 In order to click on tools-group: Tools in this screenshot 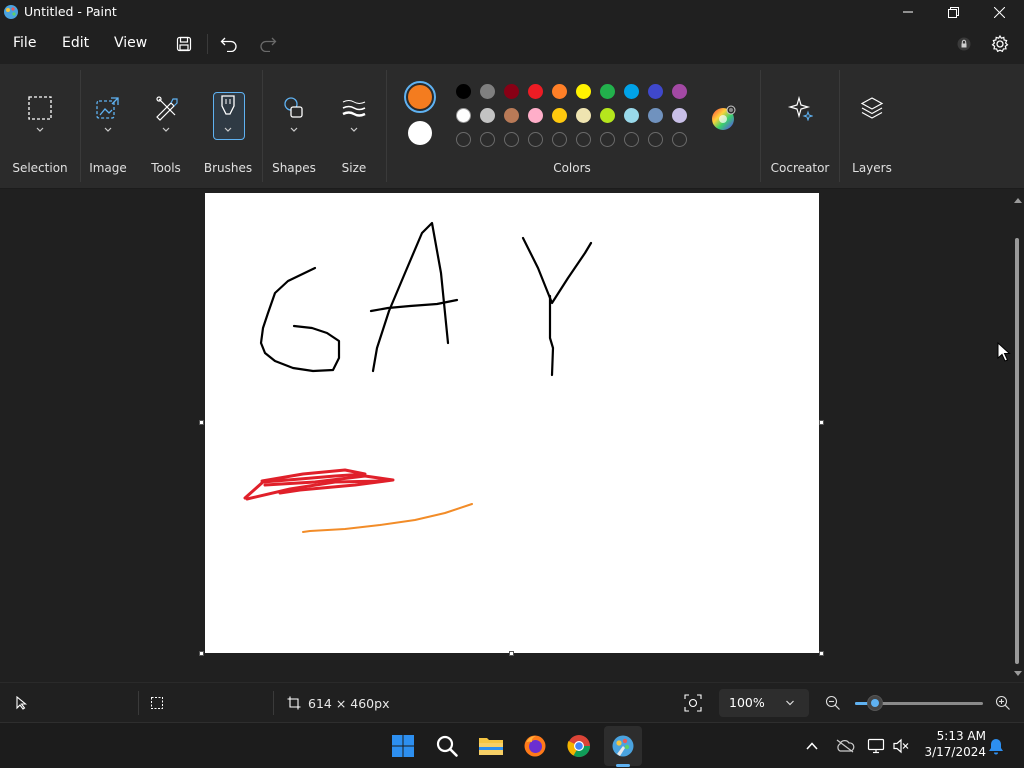, I will do `click(166, 126)`.